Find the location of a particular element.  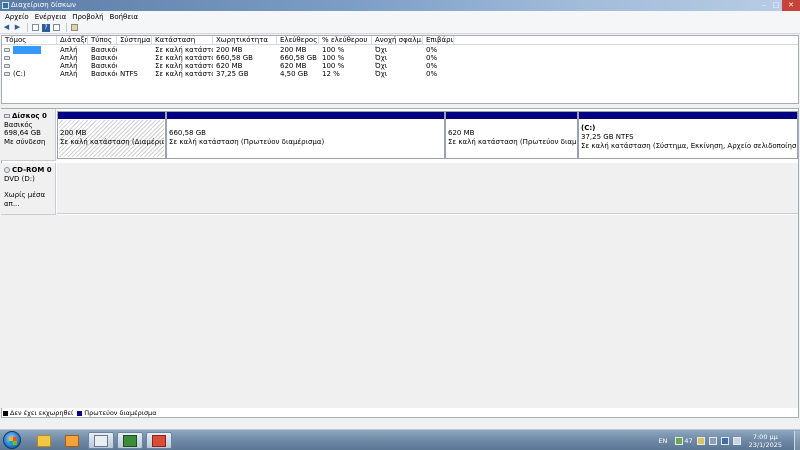

start-button is located at coordinates (12, 440).